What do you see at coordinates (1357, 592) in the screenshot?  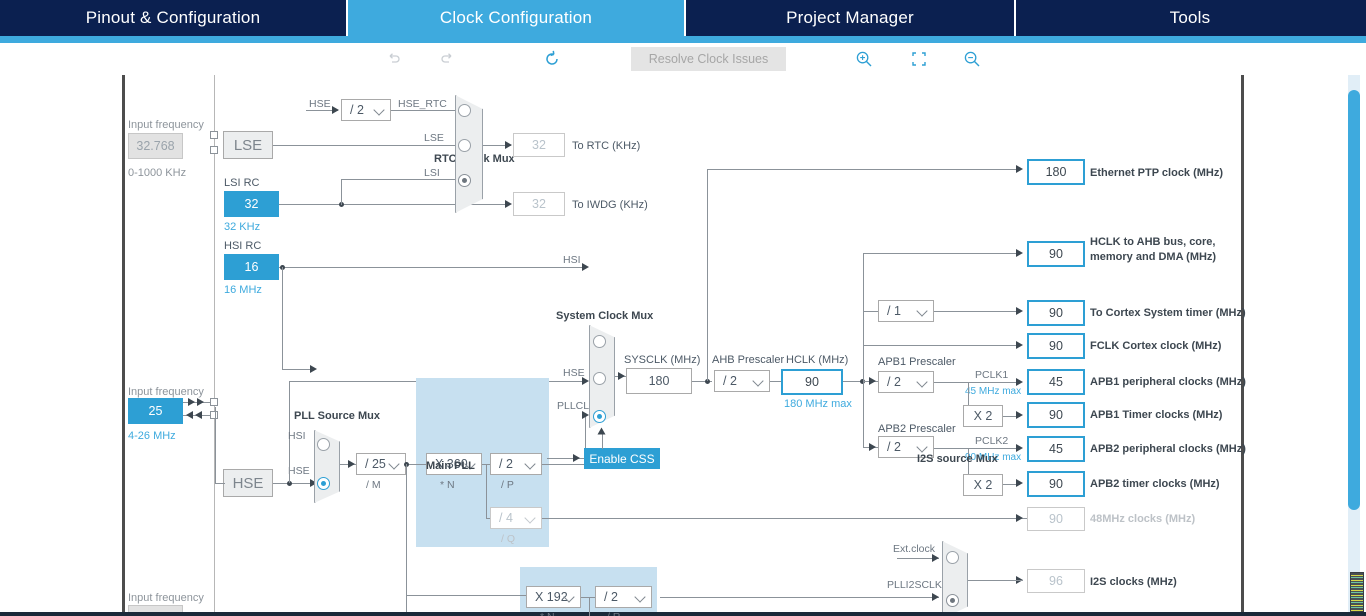 I see `resize-grip` at bounding box center [1357, 592].